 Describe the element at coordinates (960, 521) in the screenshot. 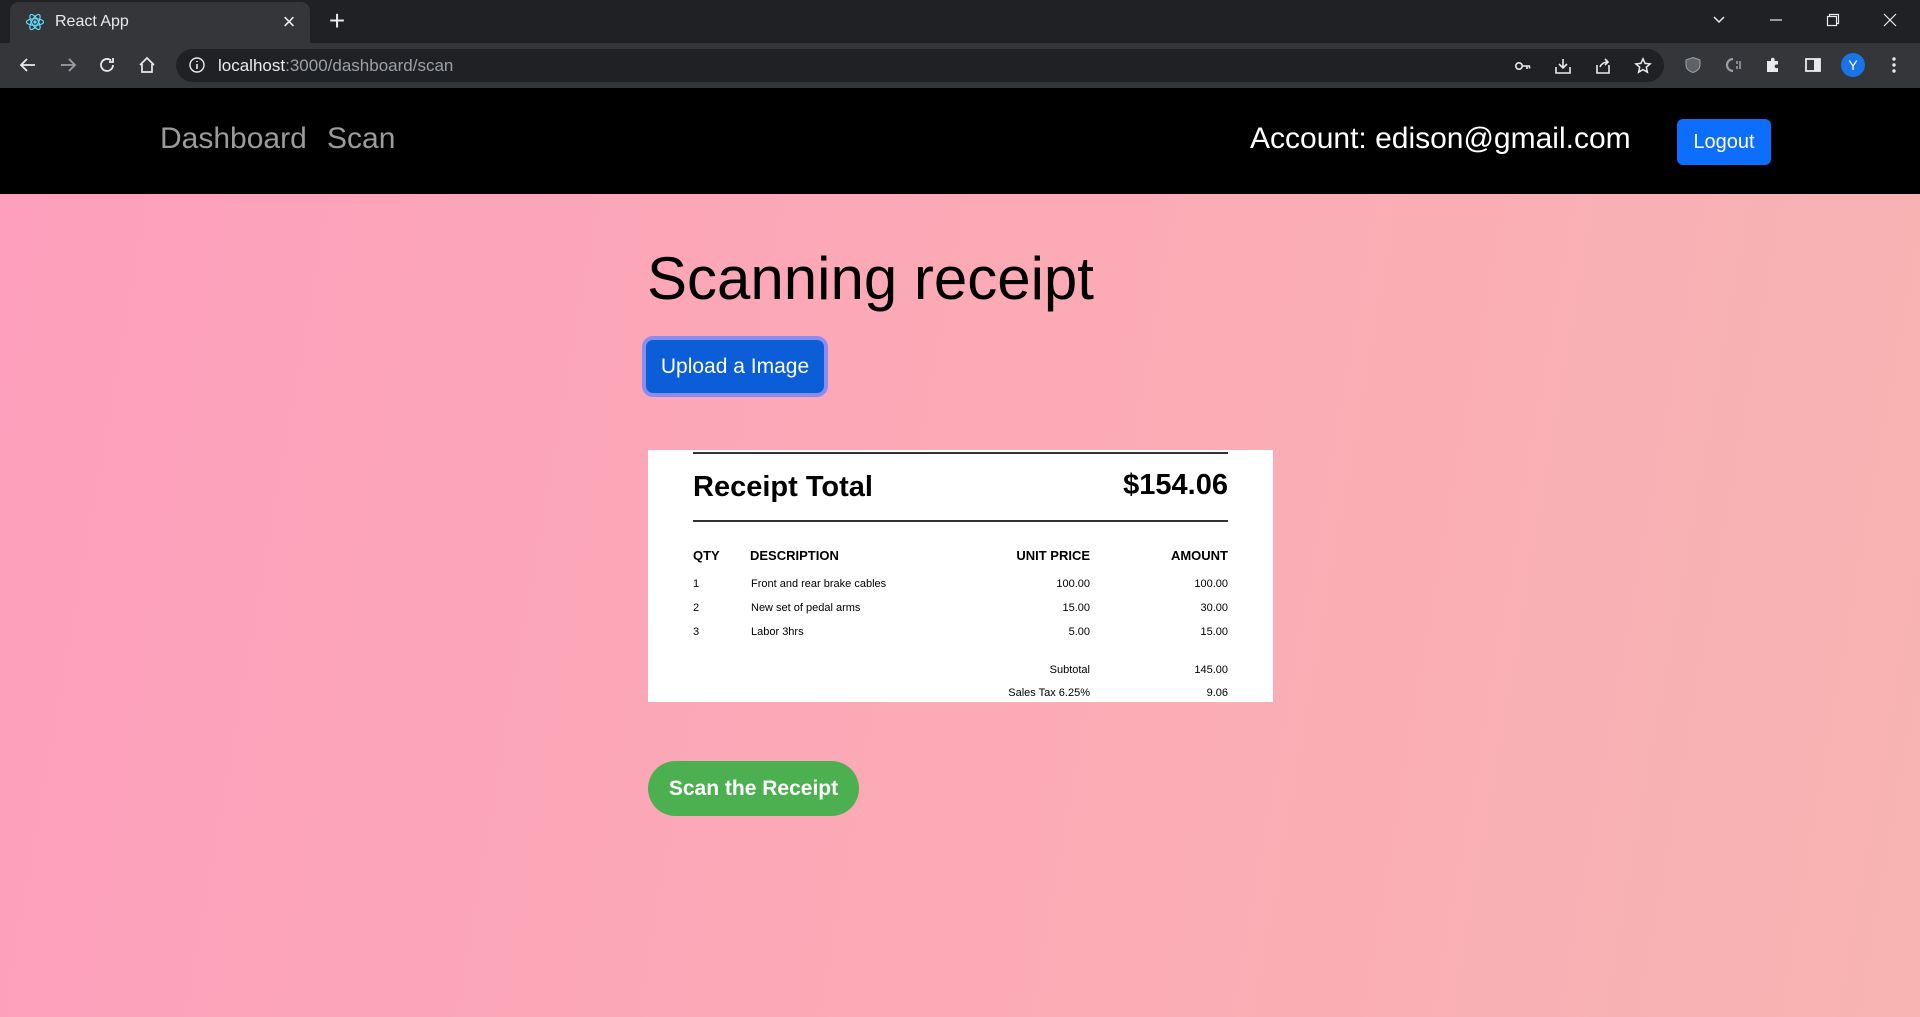

I see `receipt-divider` at that location.